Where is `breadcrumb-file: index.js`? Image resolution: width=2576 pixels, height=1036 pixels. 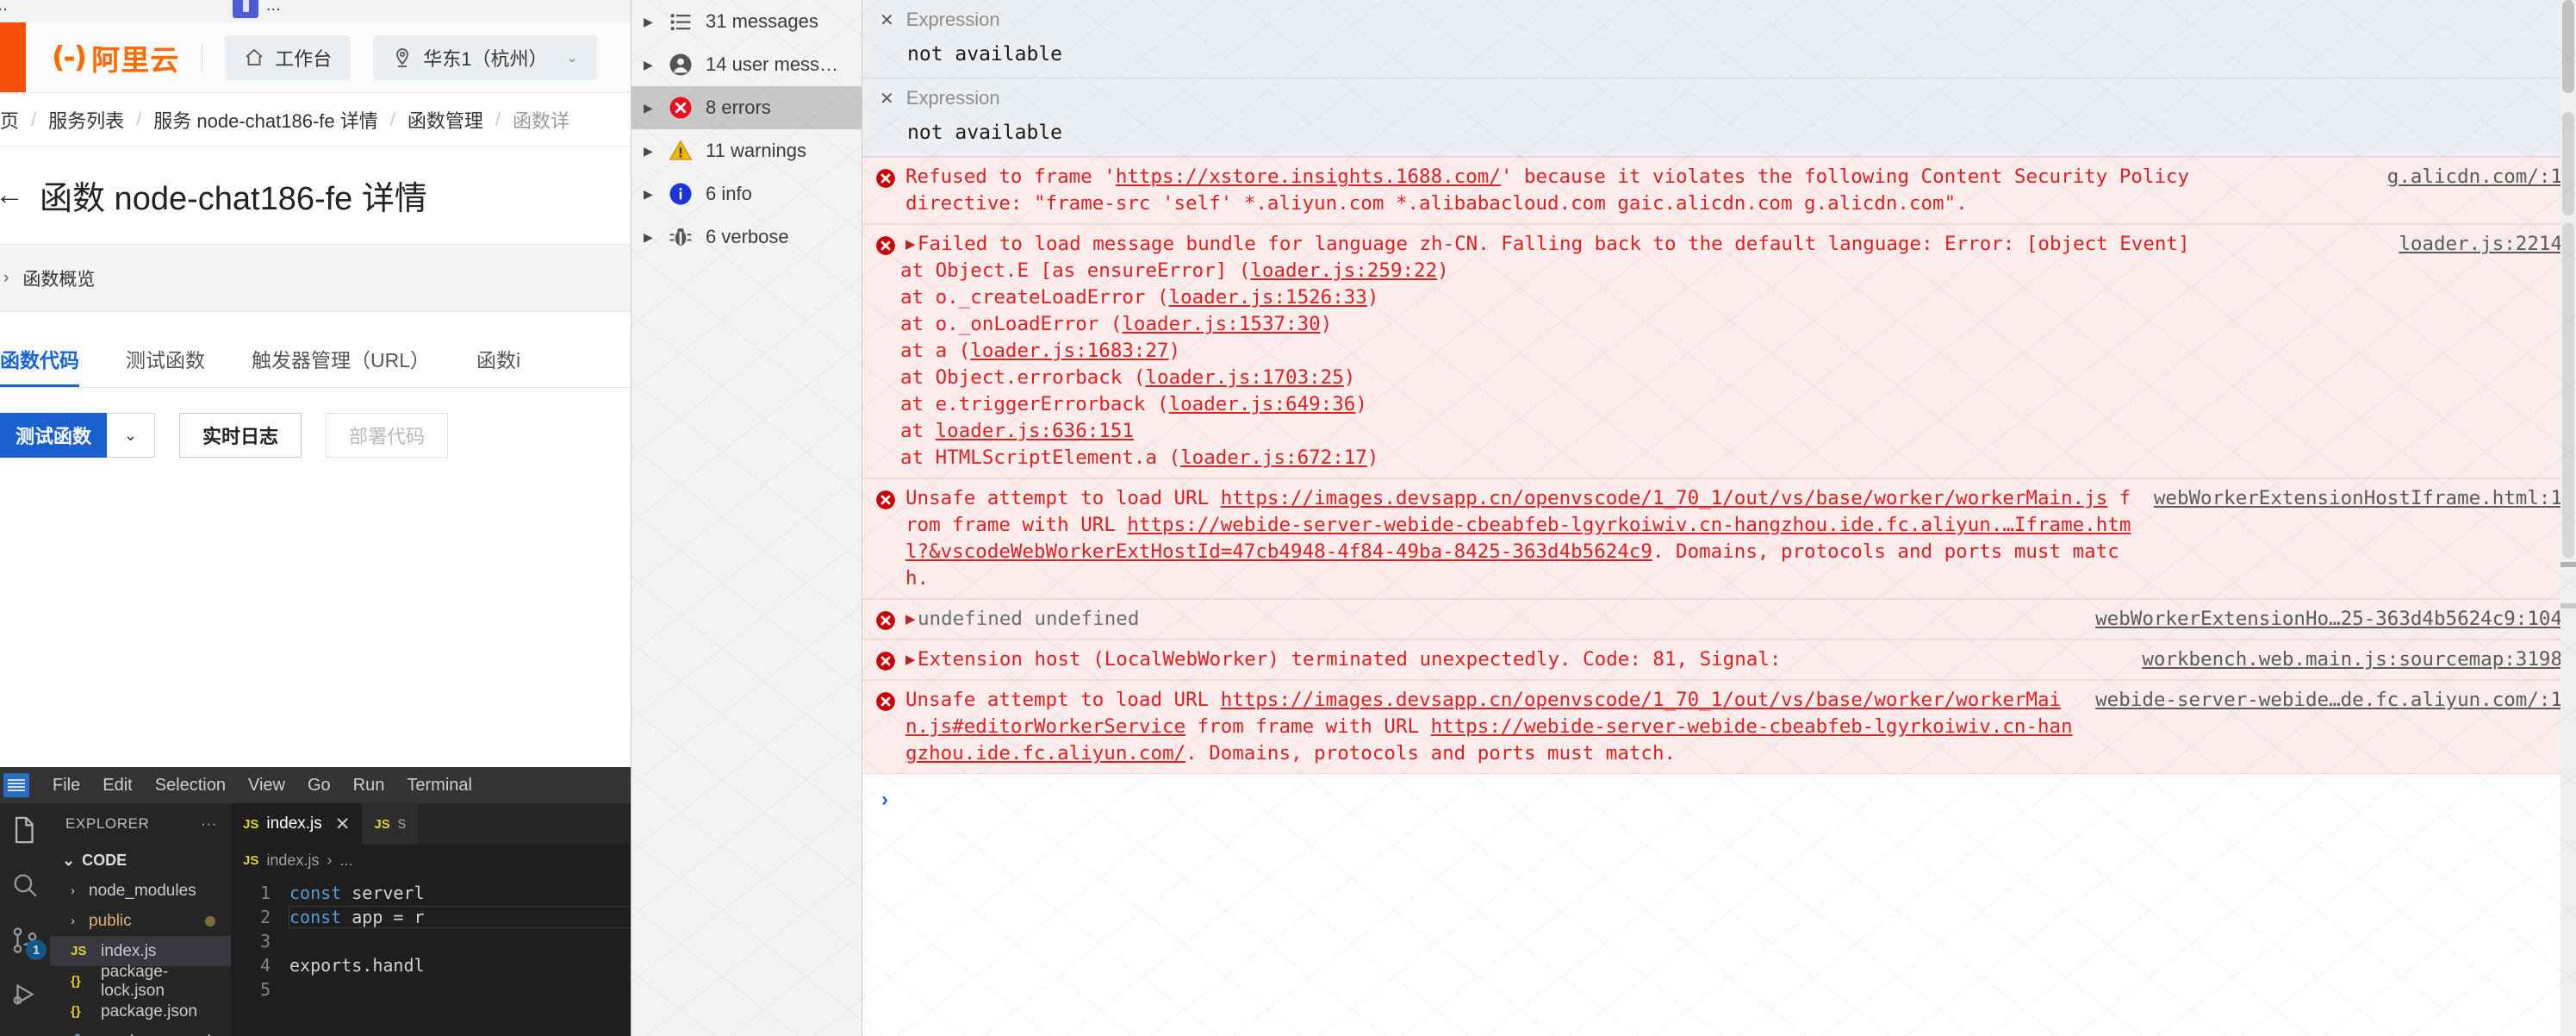 breadcrumb-file: index.js is located at coordinates (293, 861).